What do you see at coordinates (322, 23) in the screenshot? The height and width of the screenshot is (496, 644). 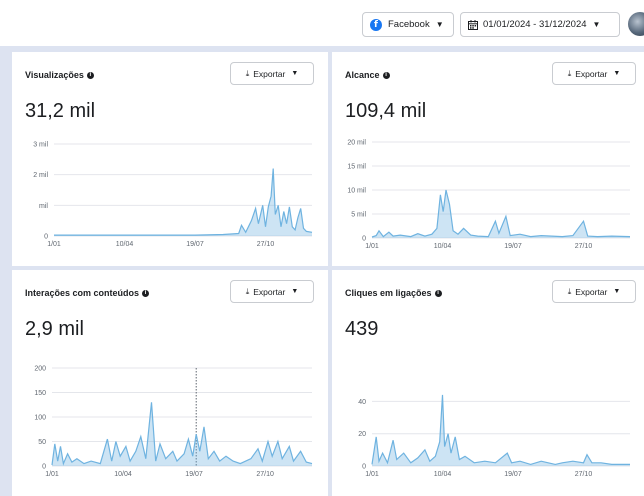 I see `top-bar: f Facebook ▼ 01/01/2024 - 31/12/2024 ▼` at bounding box center [322, 23].